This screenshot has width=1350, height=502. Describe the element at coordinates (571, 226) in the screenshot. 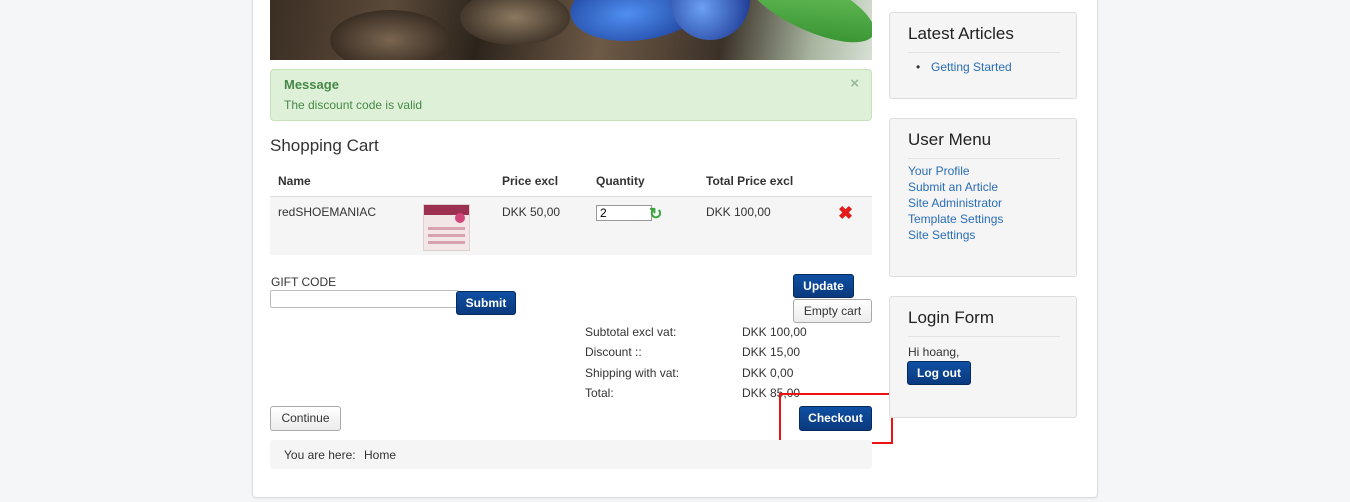

I see `table-row: redSHOEMANIAC DKK 50,00 ↻ DKK 100,00 ✖` at that location.